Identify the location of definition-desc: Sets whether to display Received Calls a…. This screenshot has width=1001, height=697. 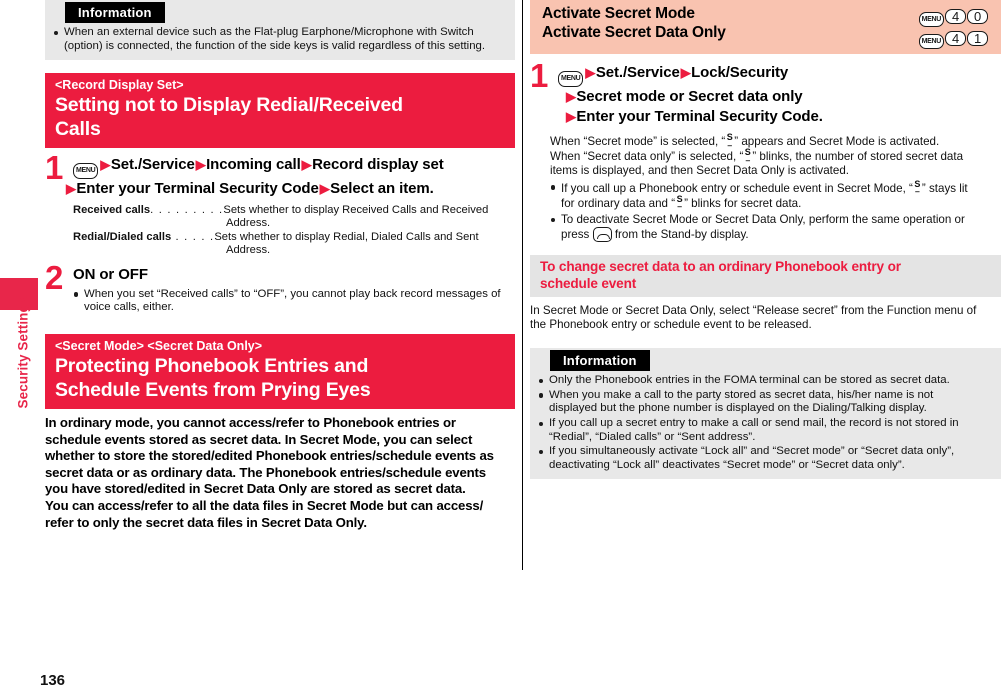
(356, 209).